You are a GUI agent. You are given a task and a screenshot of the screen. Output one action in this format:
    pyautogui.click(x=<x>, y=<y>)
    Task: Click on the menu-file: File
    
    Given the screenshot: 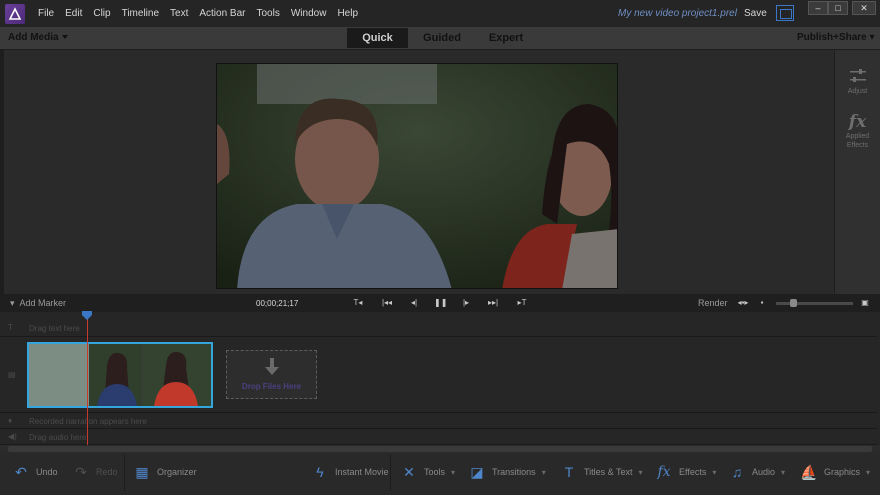 What is the action you would take?
    pyautogui.click(x=46, y=13)
    